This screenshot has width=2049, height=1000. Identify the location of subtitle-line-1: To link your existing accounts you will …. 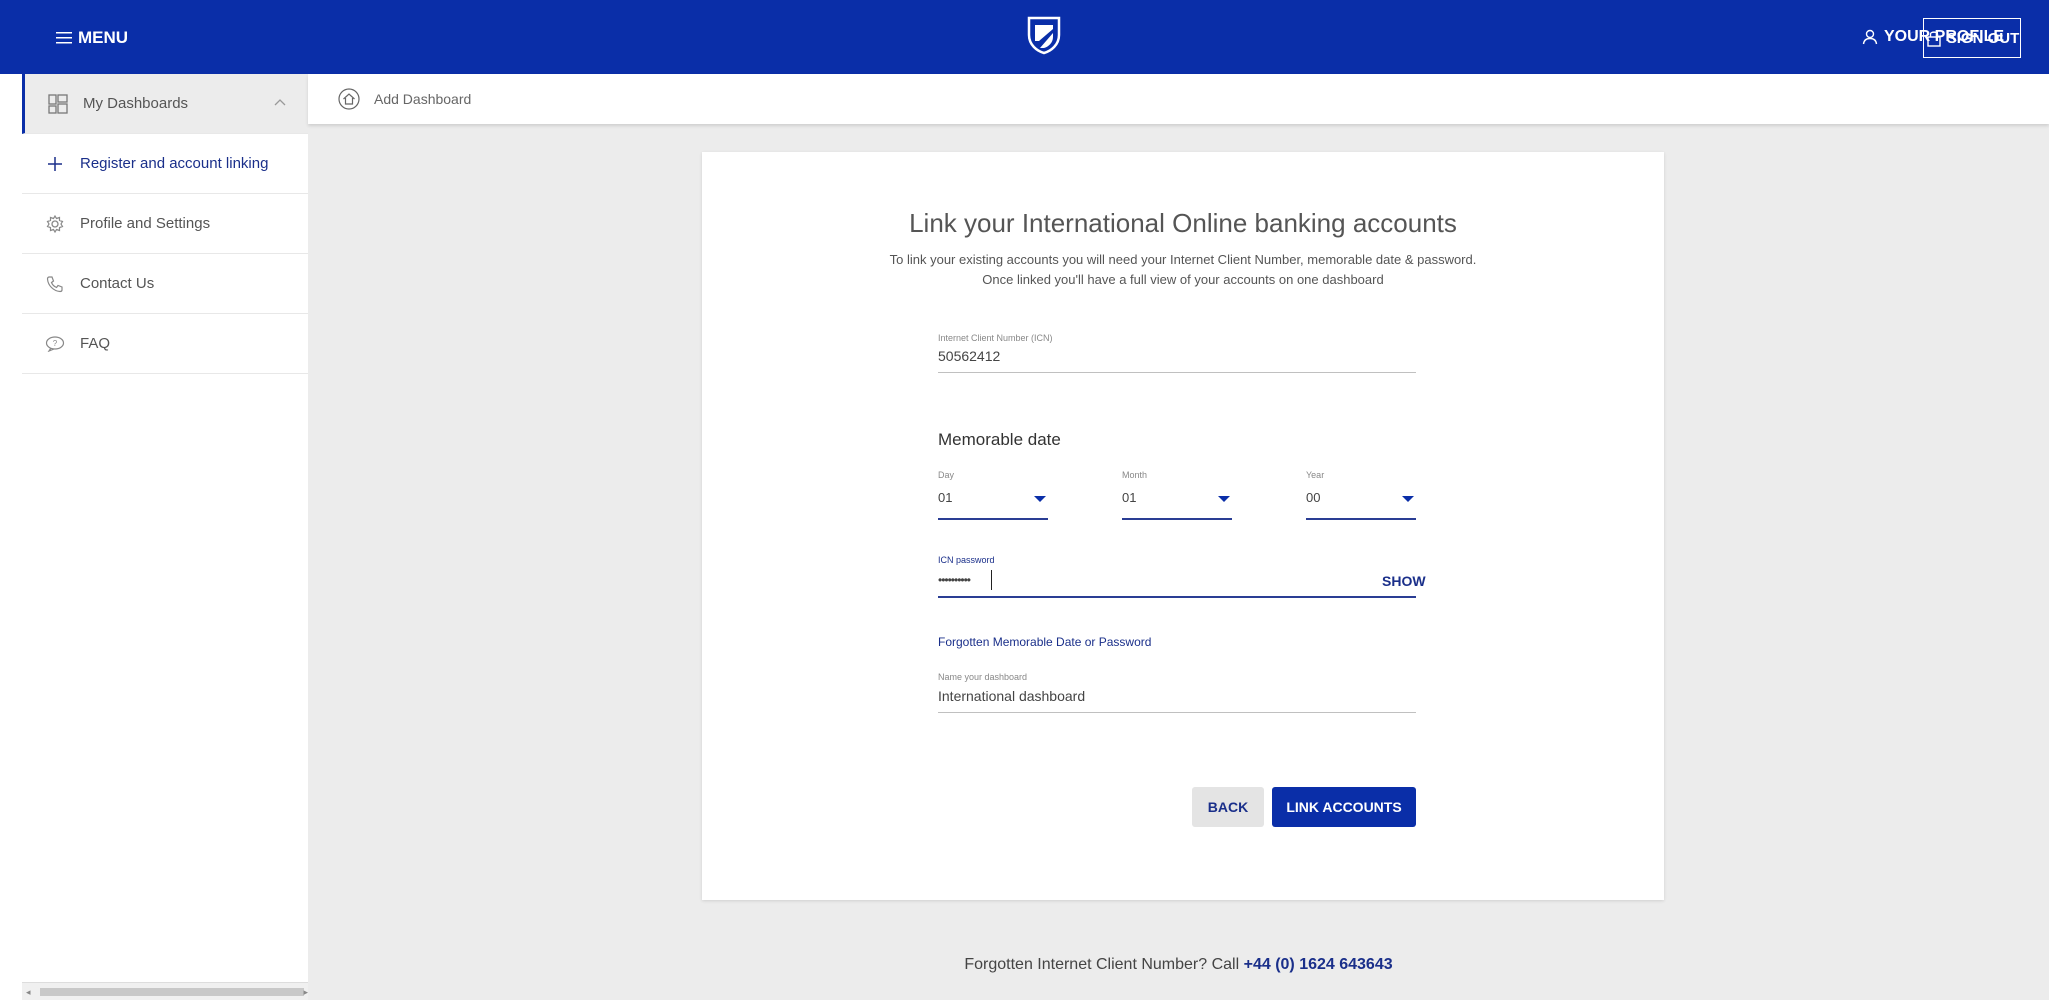
(1183, 259).